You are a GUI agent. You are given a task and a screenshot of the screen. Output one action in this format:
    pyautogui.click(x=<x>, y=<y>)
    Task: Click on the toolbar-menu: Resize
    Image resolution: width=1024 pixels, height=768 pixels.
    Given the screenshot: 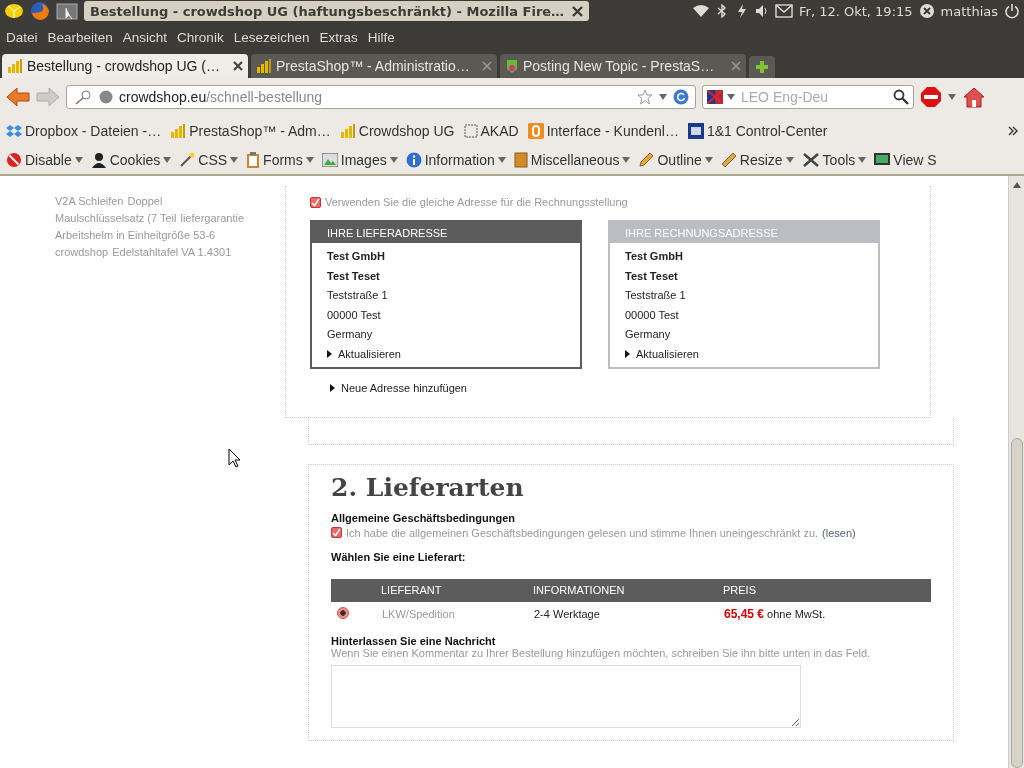 What is the action you would take?
    pyautogui.click(x=761, y=160)
    